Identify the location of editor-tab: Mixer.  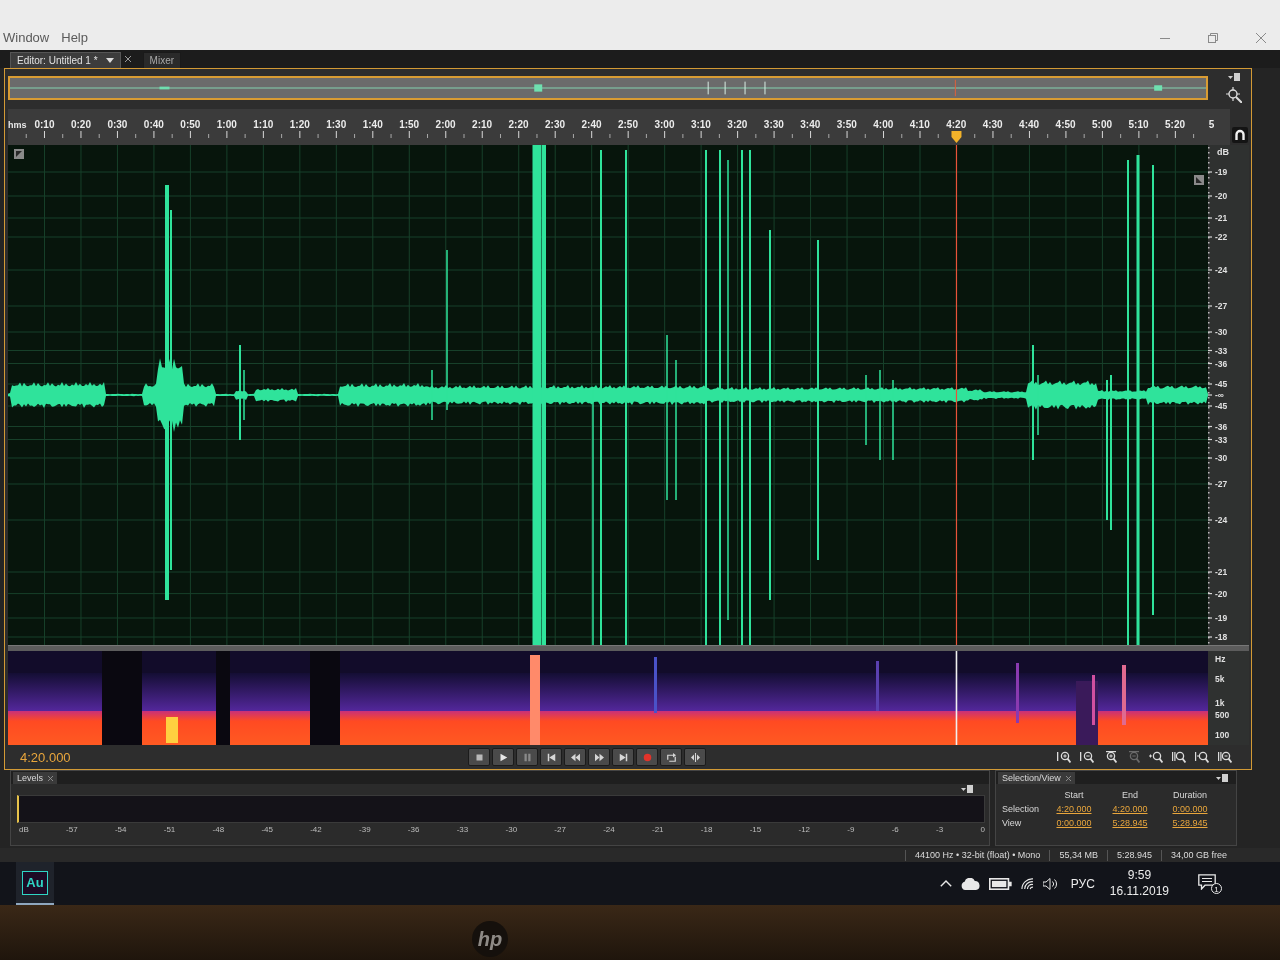
(162, 60).